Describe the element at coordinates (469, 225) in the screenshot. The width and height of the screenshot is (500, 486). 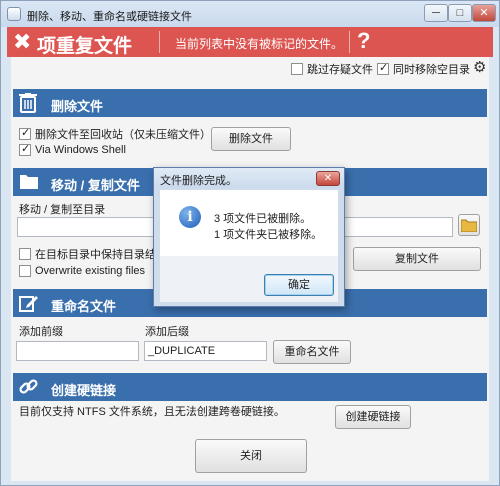
I see `browse-folder-button` at that location.